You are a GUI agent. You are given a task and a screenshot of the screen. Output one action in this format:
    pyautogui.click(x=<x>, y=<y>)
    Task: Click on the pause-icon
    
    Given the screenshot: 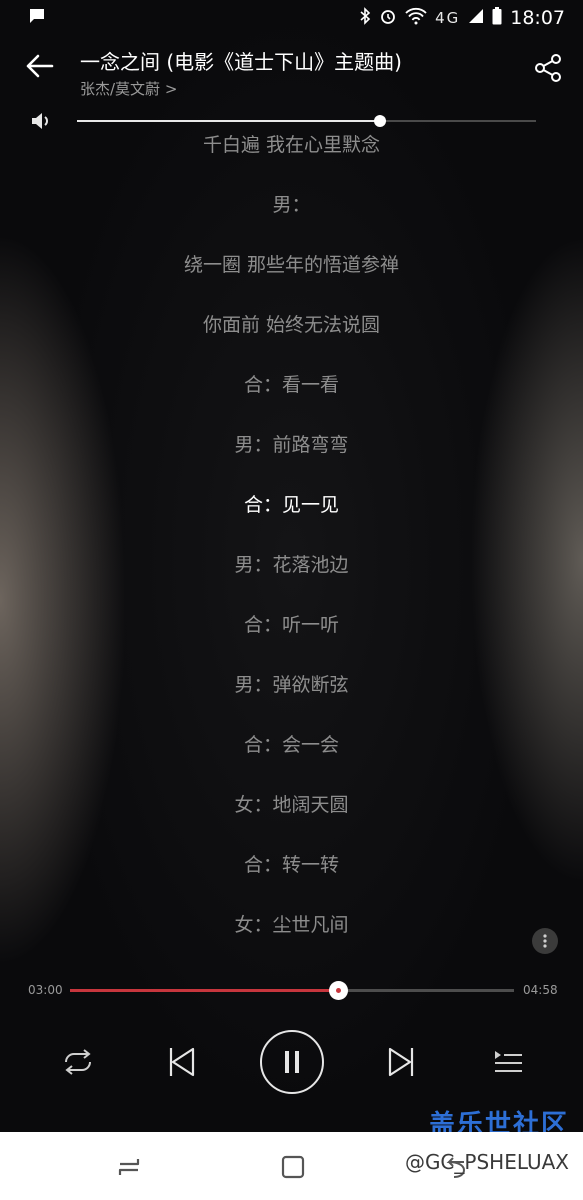 What is the action you would take?
    pyautogui.click(x=292, y=1062)
    